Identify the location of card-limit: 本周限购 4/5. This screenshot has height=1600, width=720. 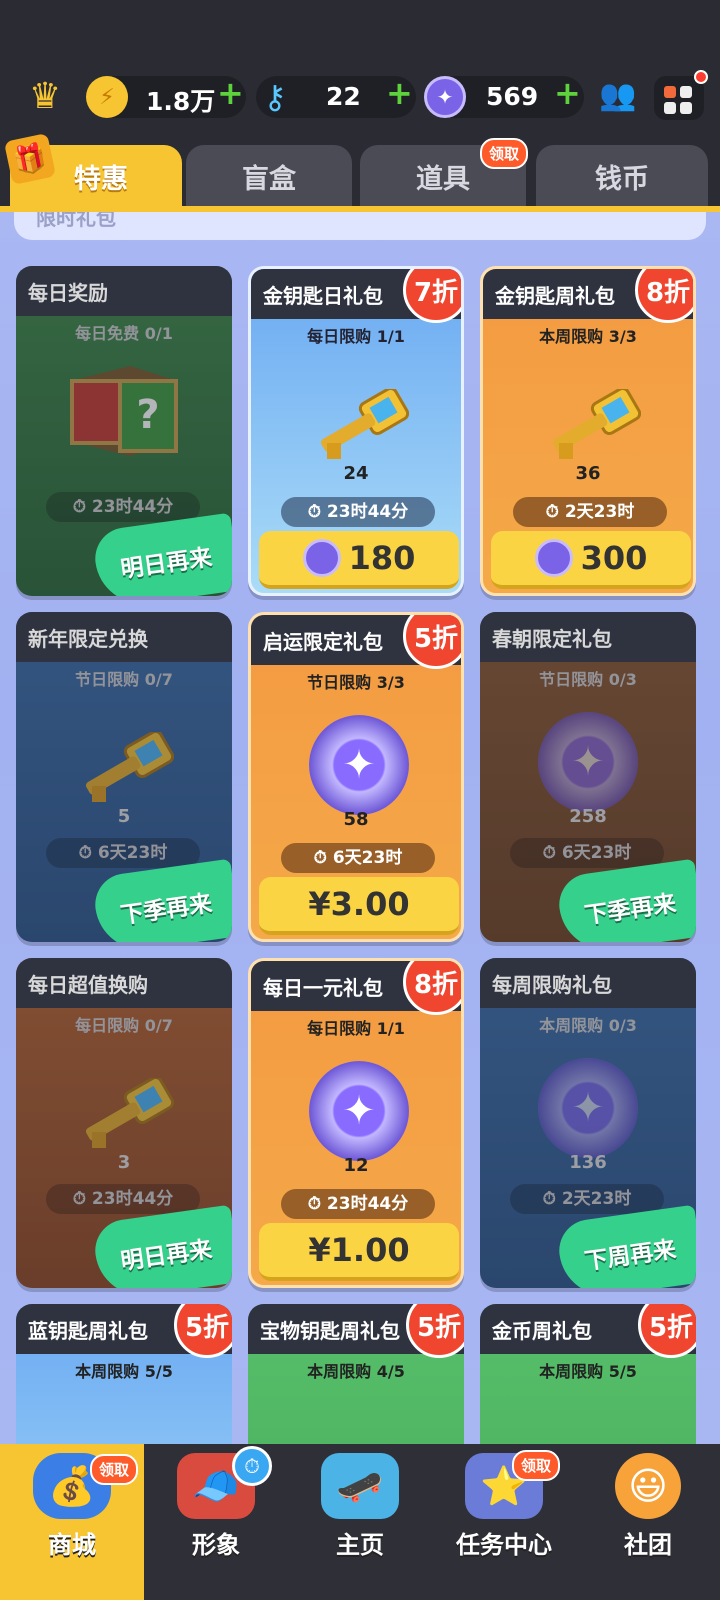
(356, 1371).